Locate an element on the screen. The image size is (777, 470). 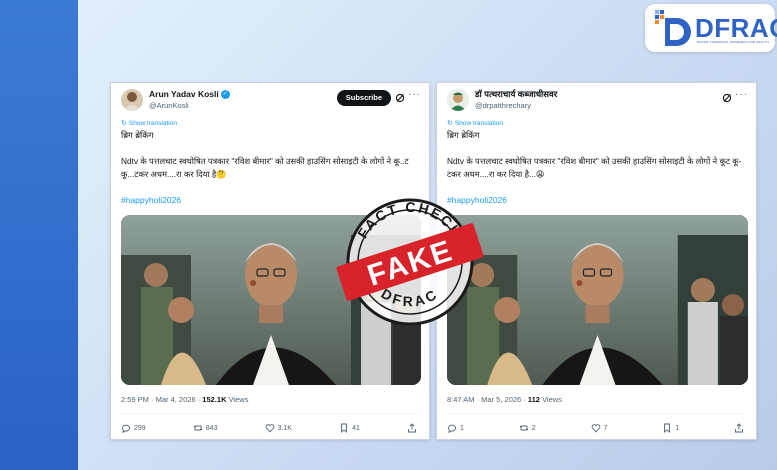
display-name-text: डॉ पत्थराचार्य कब्जाधीसवर is located at coordinates (516, 94).